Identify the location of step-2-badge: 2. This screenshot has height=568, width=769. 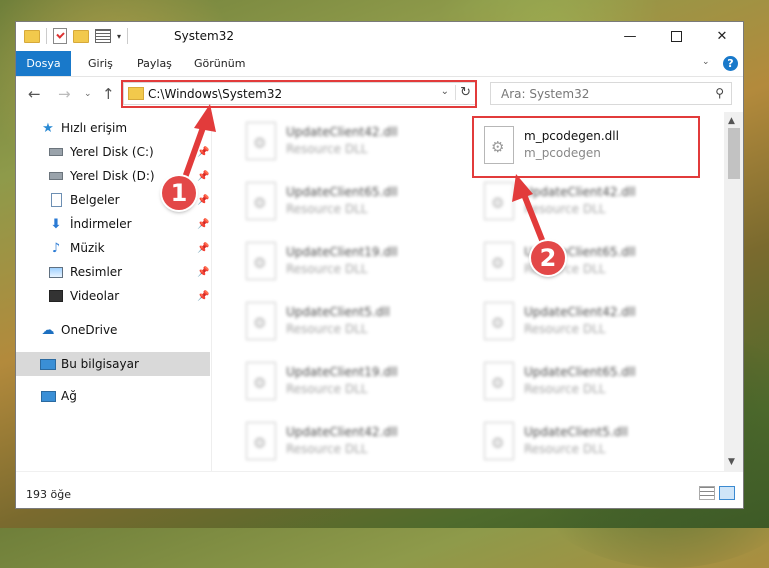
(548, 258).